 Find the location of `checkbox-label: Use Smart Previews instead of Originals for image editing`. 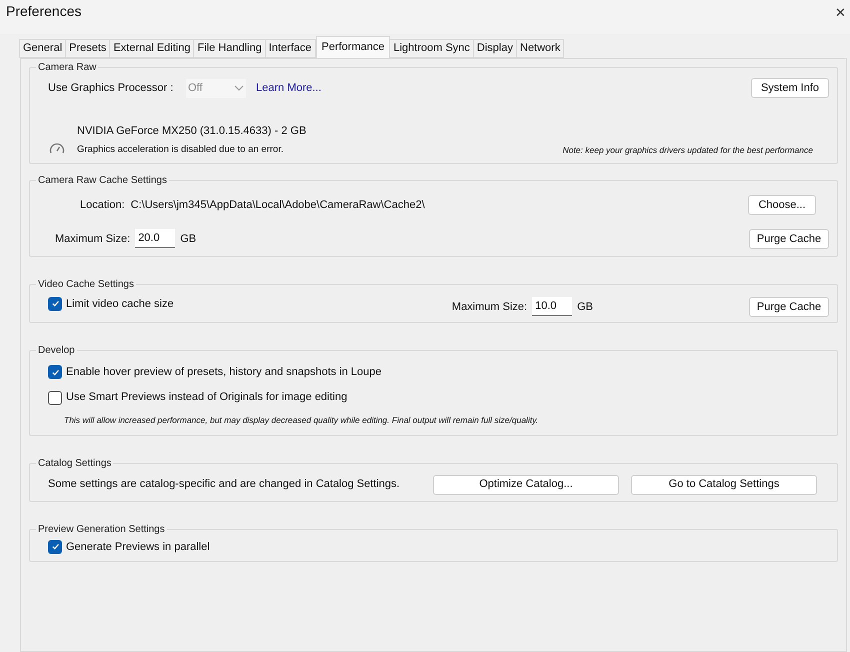

checkbox-label: Use Smart Previews instead of Originals for image editing is located at coordinates (207, 398).